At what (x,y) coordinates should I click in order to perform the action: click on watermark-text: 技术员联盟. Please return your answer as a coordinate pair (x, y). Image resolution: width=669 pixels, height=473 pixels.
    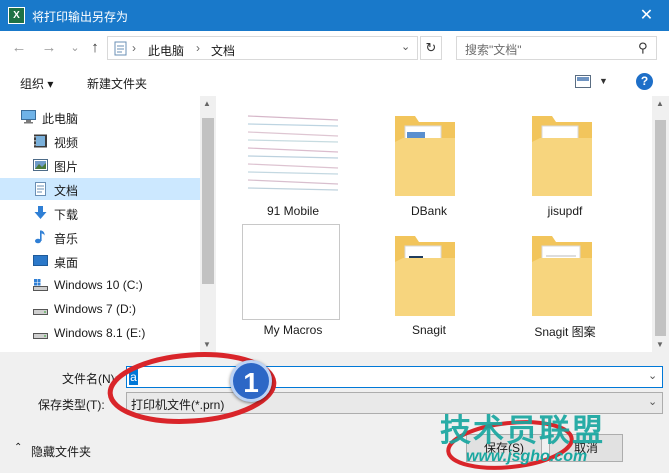
    Looking at the image, I should click on (522, 430).